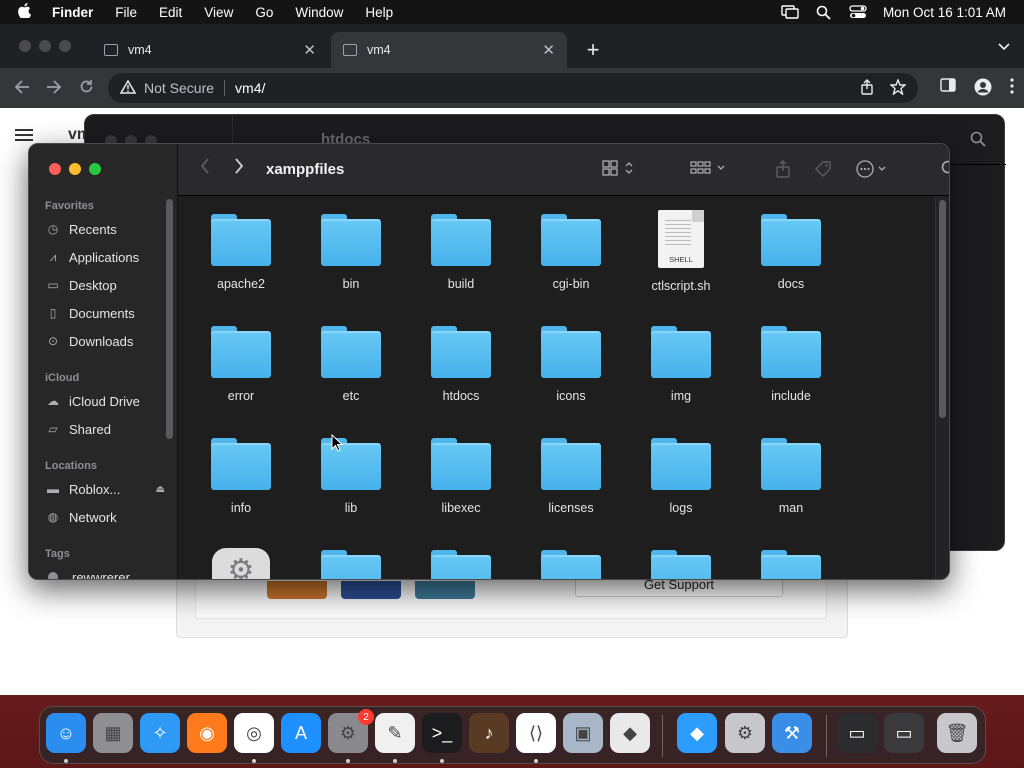 Image resolution: width=1024 pixels, height=768 pixels. Describe the element at coordinates (461, 361) in the screenshot. I see `folder-item: htdocs` at that location.